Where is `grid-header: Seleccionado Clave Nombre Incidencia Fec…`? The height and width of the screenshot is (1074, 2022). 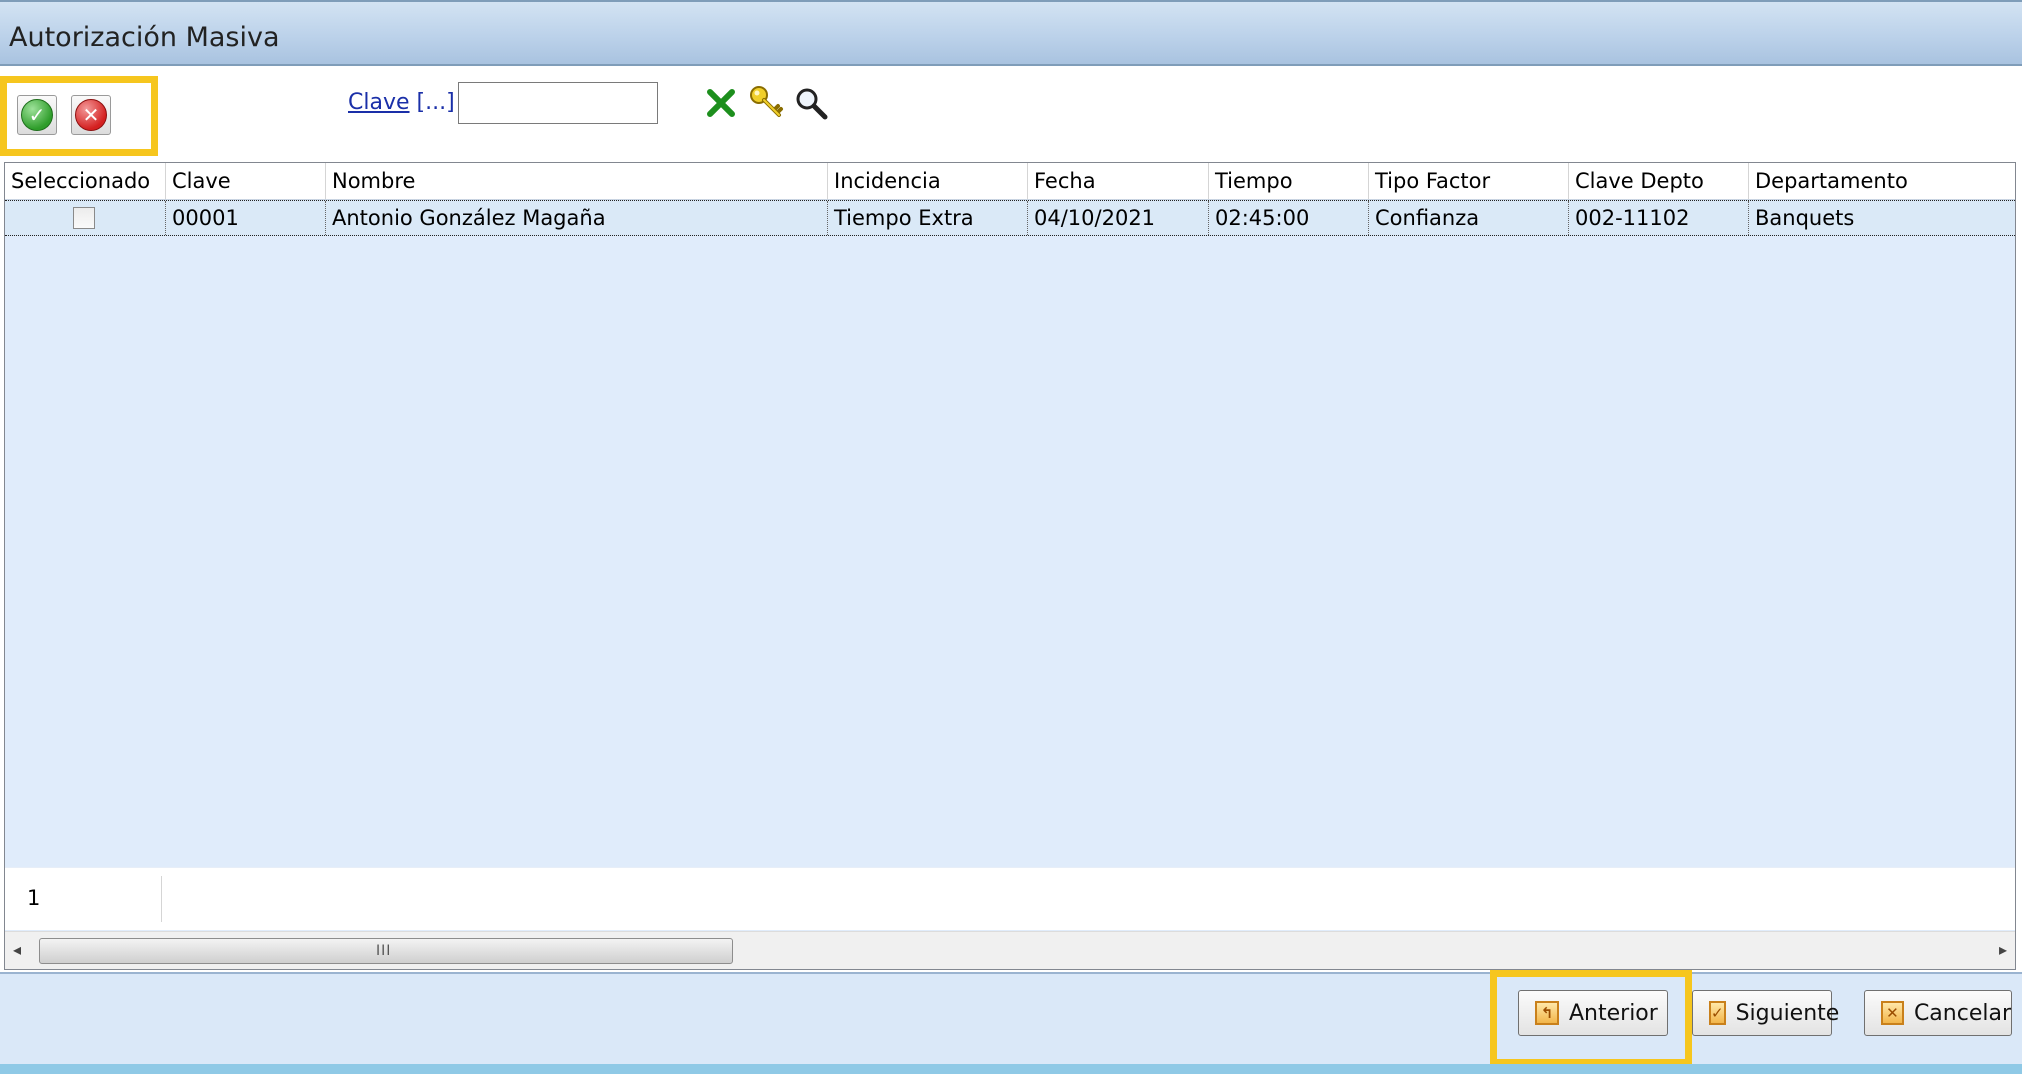
grid-header: Seleccionado Clave Nombre Incidencia Fec… is located at coordinates (1010, 181).